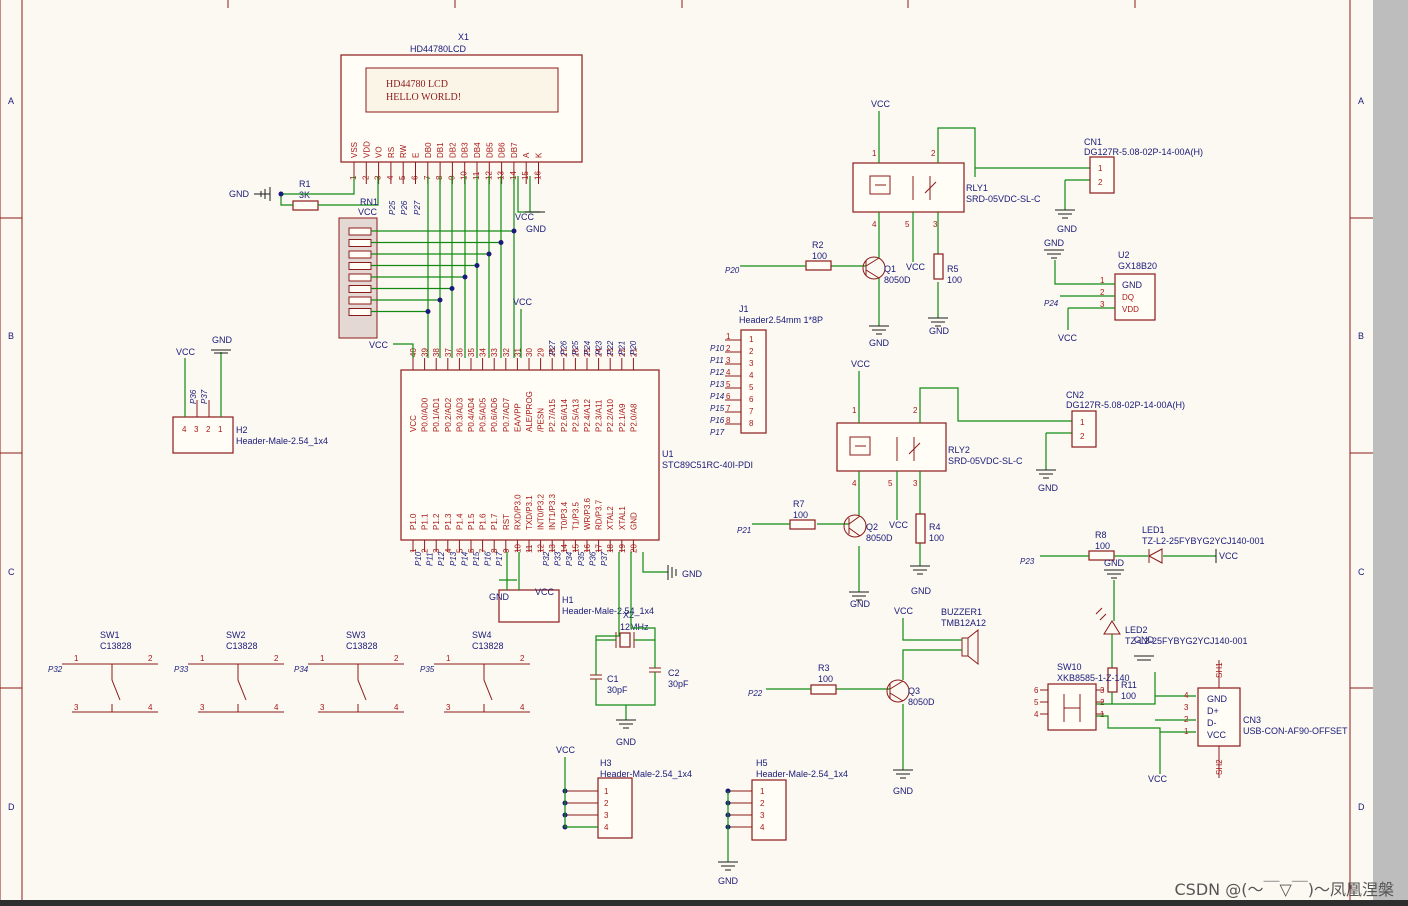  Describe the element at coordinates (404, 207) in the screenshot. I see `lcd-net-label: P26` at that location.